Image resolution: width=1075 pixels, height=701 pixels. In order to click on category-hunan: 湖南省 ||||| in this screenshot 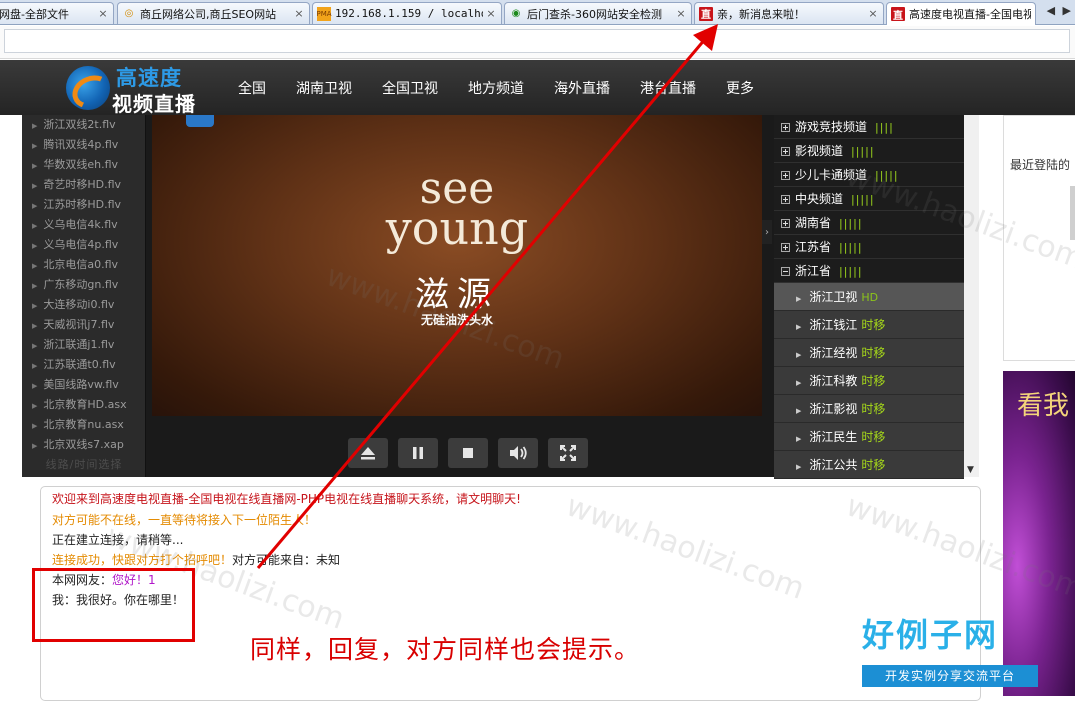, I will do `click(869, 223)`.